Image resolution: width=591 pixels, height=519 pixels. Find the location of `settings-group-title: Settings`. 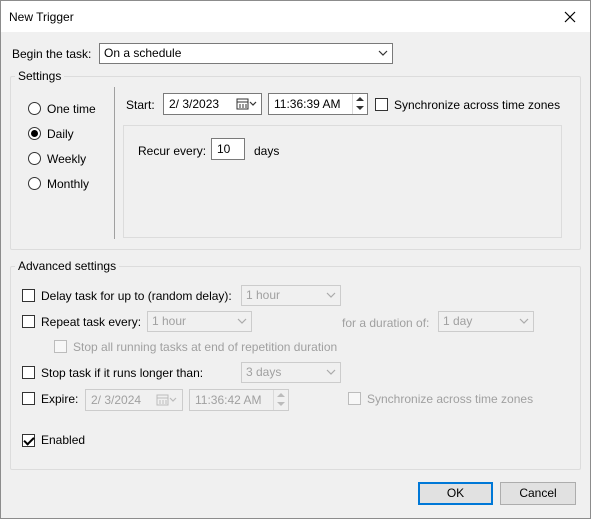

settings-group-title: Settings is located at coordinates (40, 76).